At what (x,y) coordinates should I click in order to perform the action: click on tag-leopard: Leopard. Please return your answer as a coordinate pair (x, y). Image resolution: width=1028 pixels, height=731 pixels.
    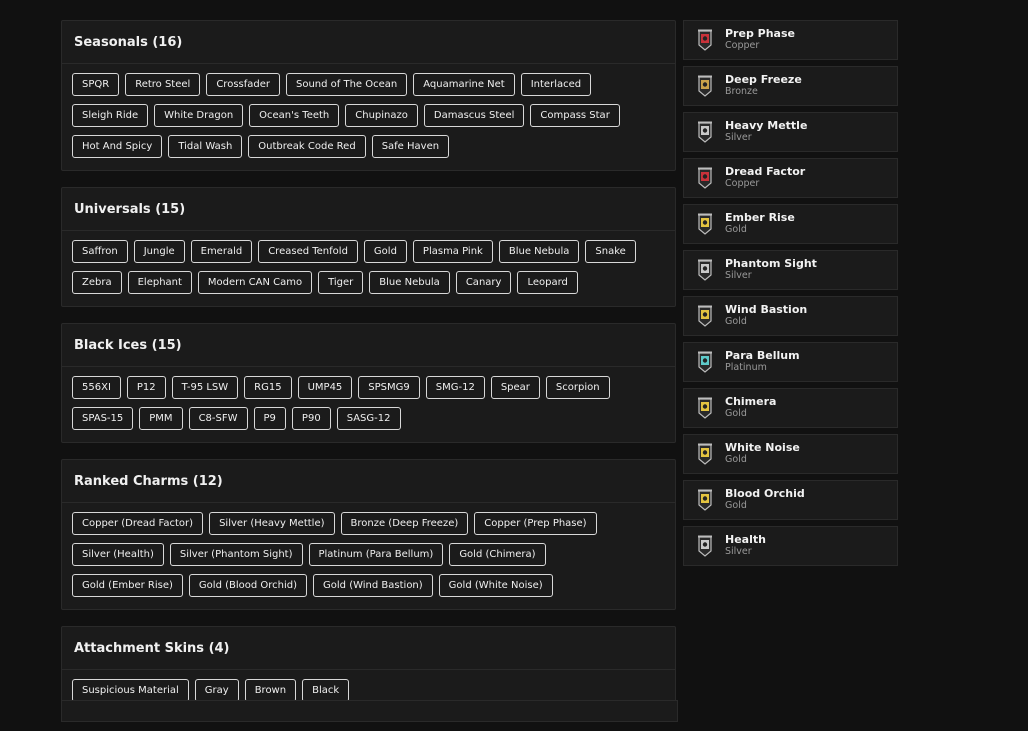
    Looking at the image, I should click on (547, 282).